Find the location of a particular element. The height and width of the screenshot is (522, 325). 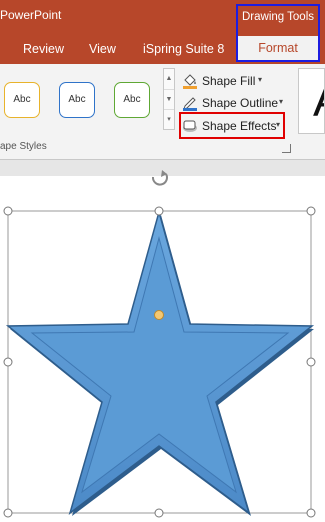

wordart-style-preview: A is located at coordinates (311, 101).